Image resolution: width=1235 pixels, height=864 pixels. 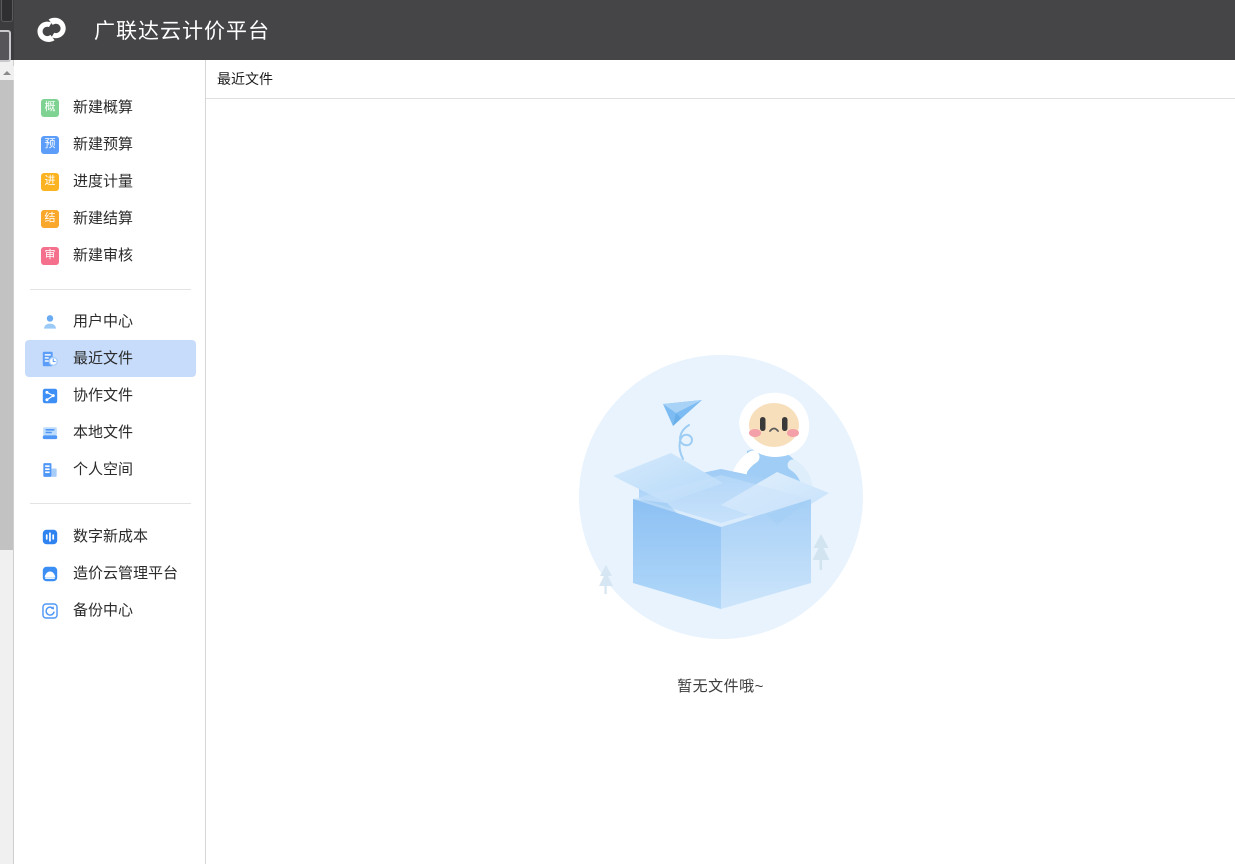 What do you see at coordinates (103, 469) in the screenshot?
I see `sidebar-item-label: 个人空间` at bounding box center [103, 469].